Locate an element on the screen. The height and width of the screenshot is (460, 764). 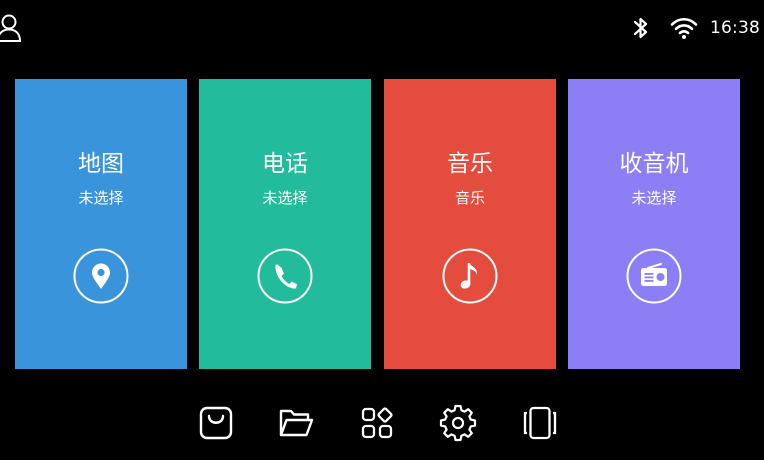
card-music: 音乐 音乐 is located at coordinates (470, 224).